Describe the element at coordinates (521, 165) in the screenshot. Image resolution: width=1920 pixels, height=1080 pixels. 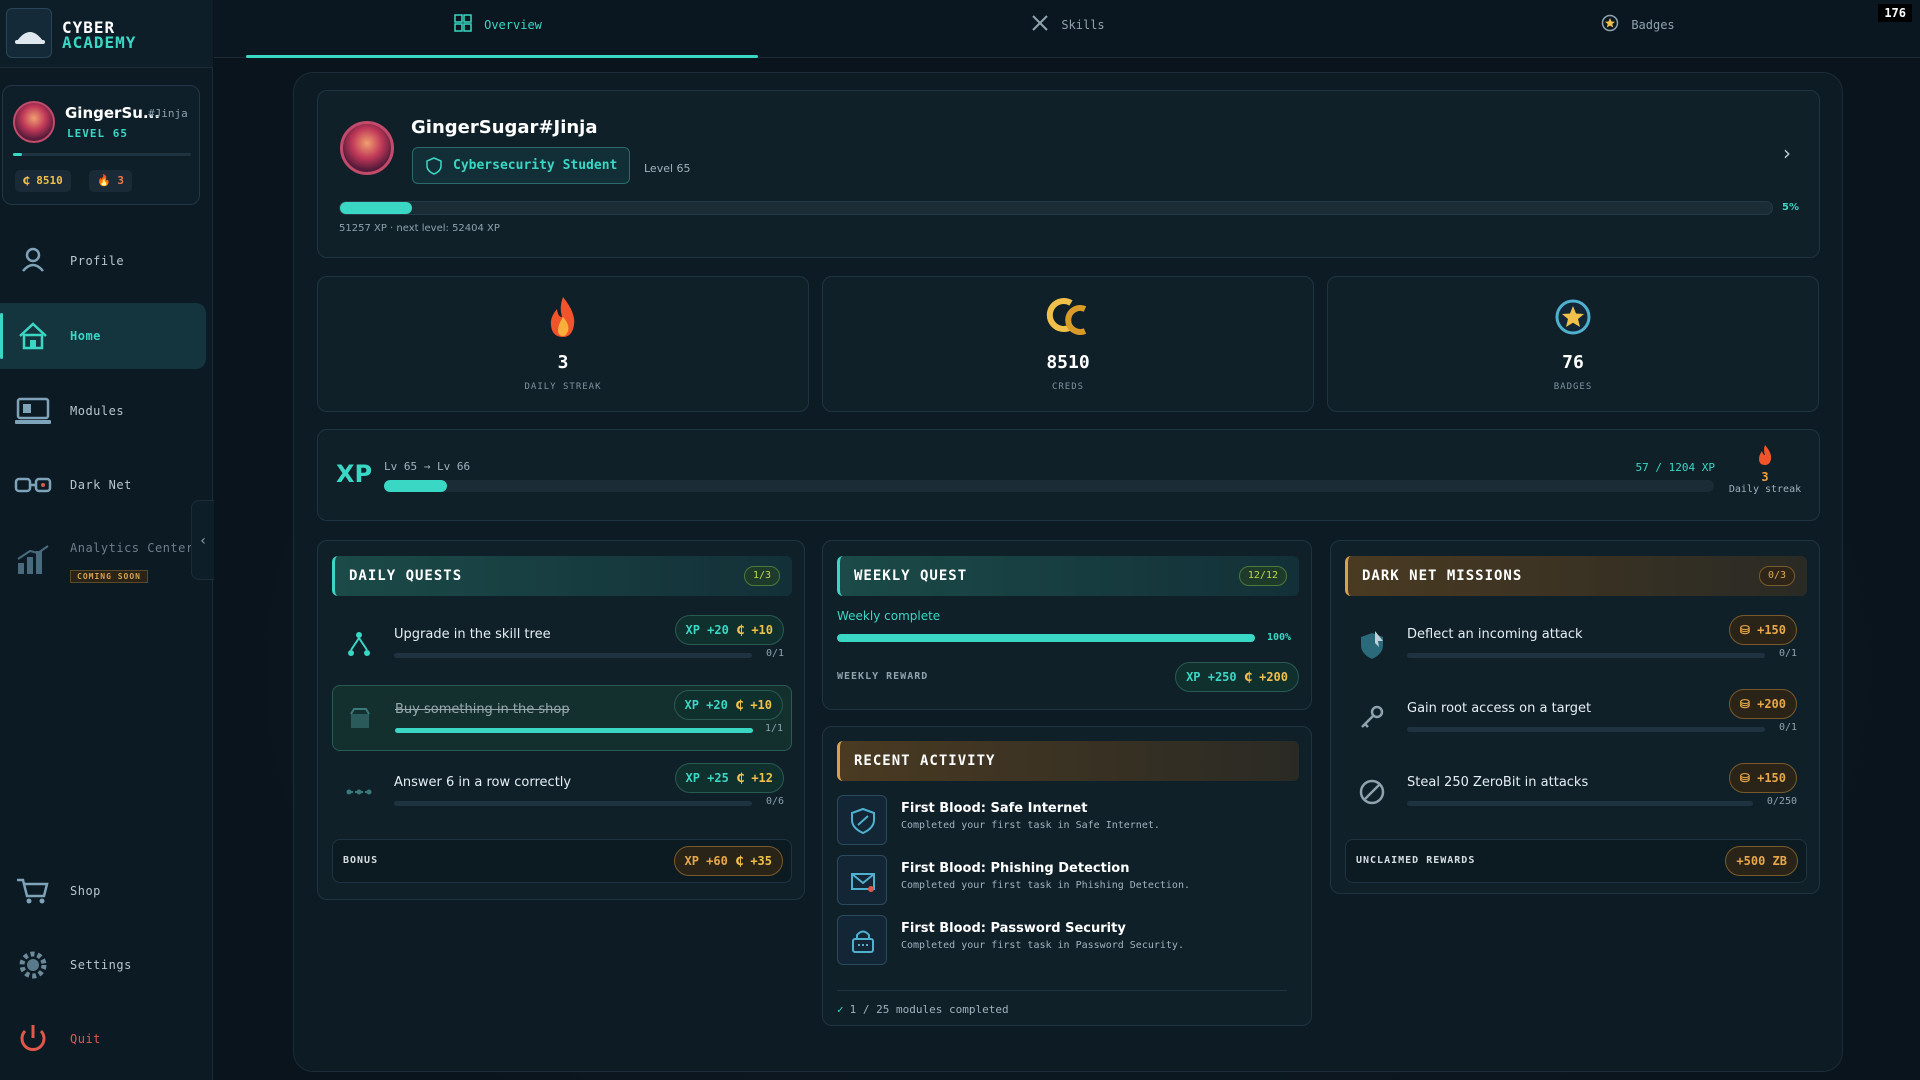
I see `role-badge: Cybersecurity Student` at that location.